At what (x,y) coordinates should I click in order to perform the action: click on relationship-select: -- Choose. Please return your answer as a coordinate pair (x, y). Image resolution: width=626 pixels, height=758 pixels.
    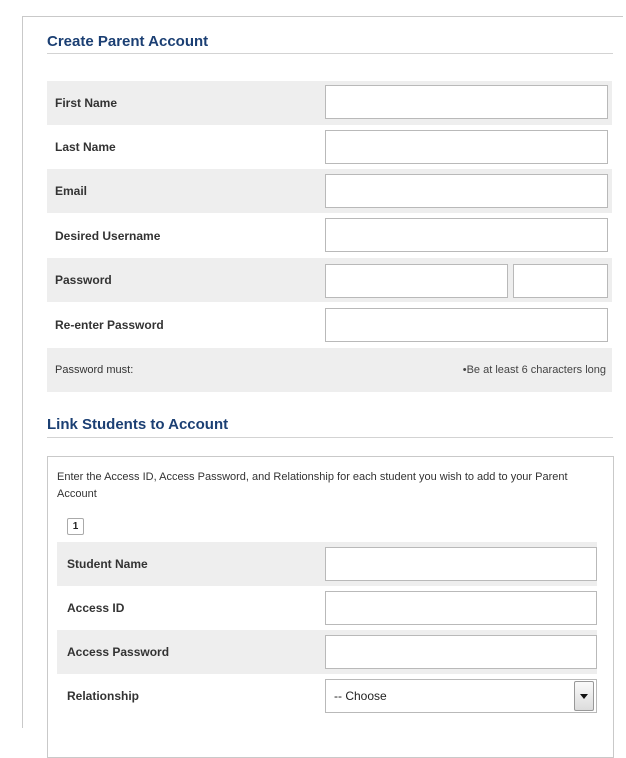
    Looking at the image, I should click on (461, 696).